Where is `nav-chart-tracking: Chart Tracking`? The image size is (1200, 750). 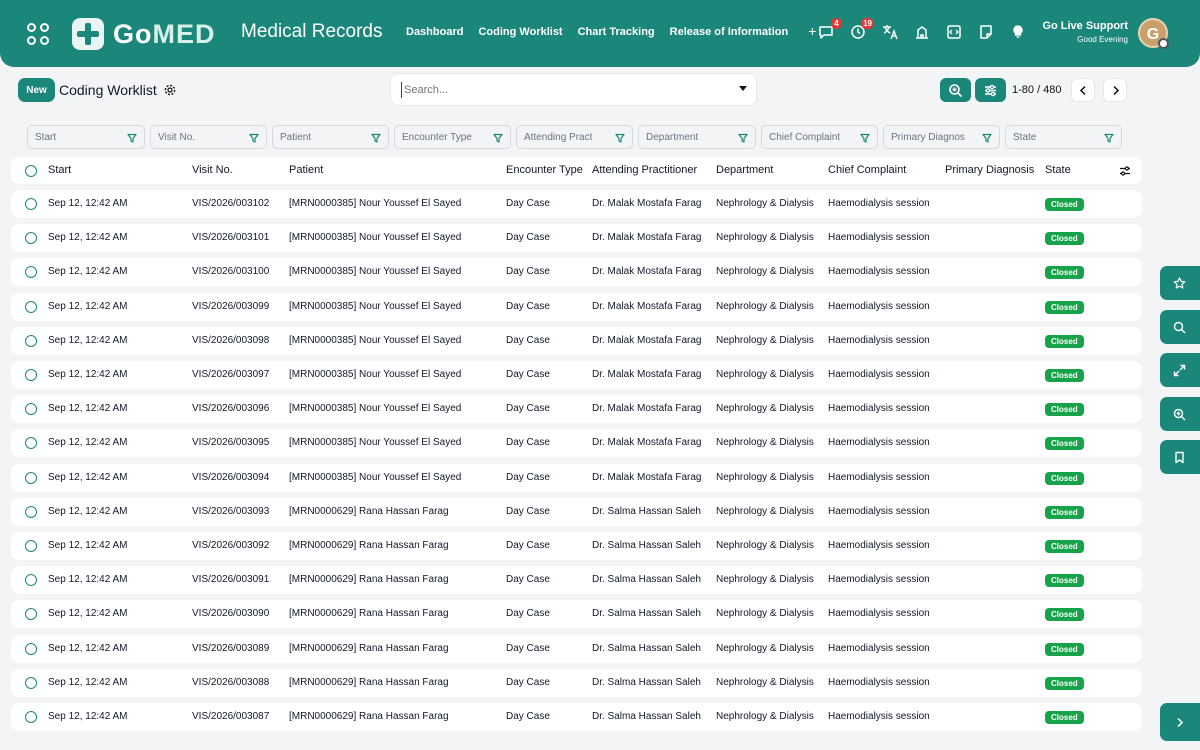
nav-chart-tracking: Chart Tracking is located at coordinates (616, 32).